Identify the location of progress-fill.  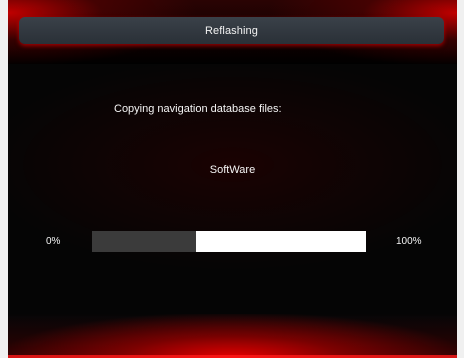
(144, 241).